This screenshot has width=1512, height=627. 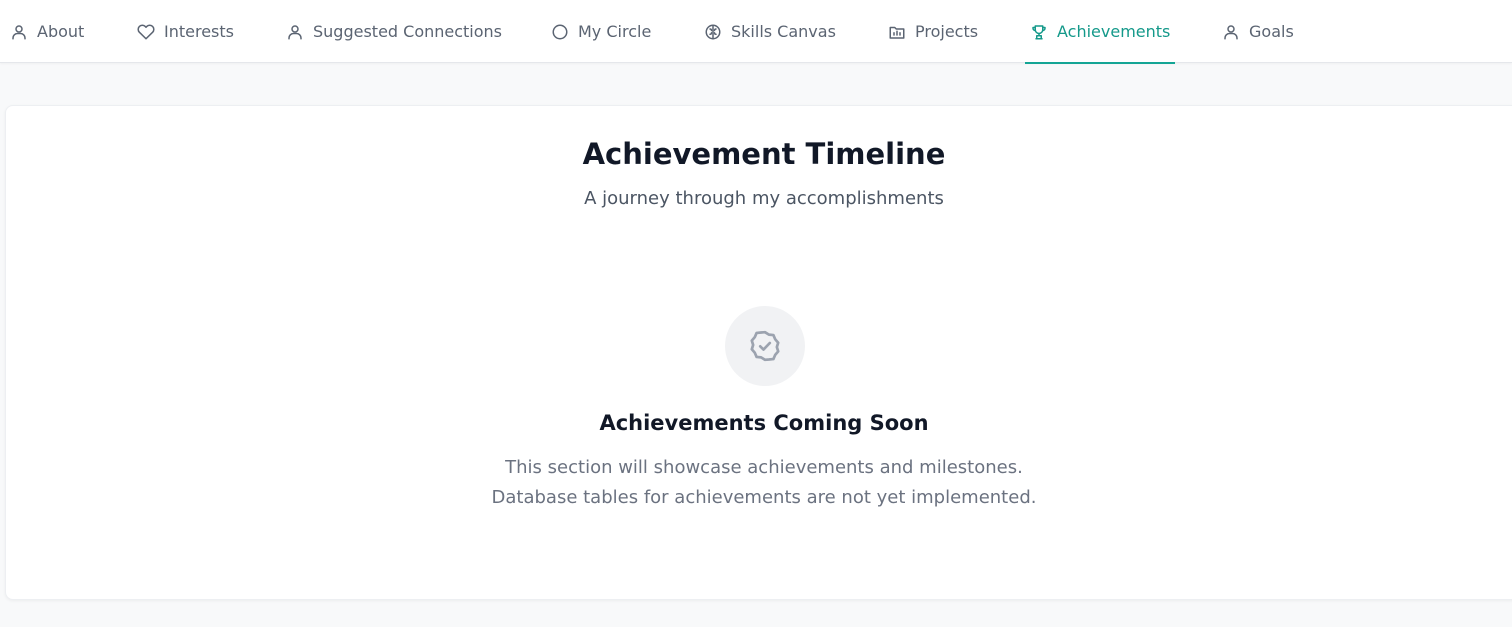 I want to click on trophy-icon, so click(x=1039, y=31).